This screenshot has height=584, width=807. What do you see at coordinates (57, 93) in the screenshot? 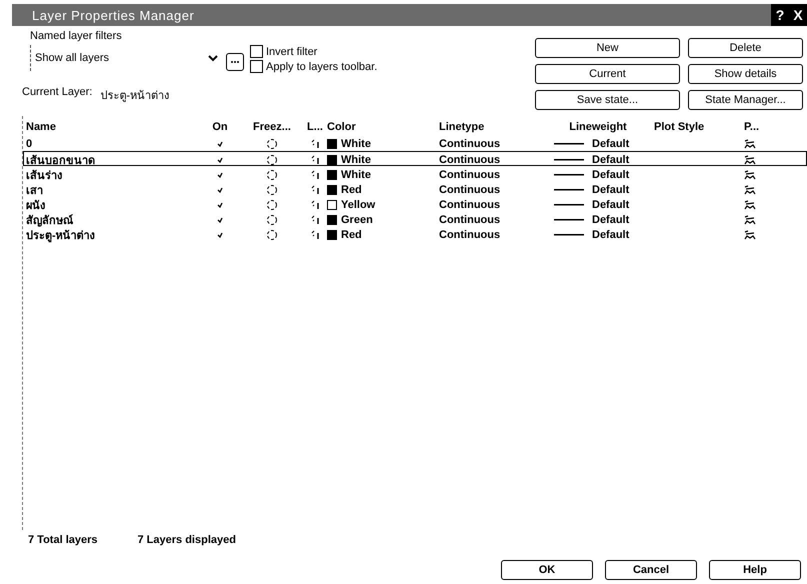
I see `current-layer-label: Current Layer:` at bounding box center [57, 93].